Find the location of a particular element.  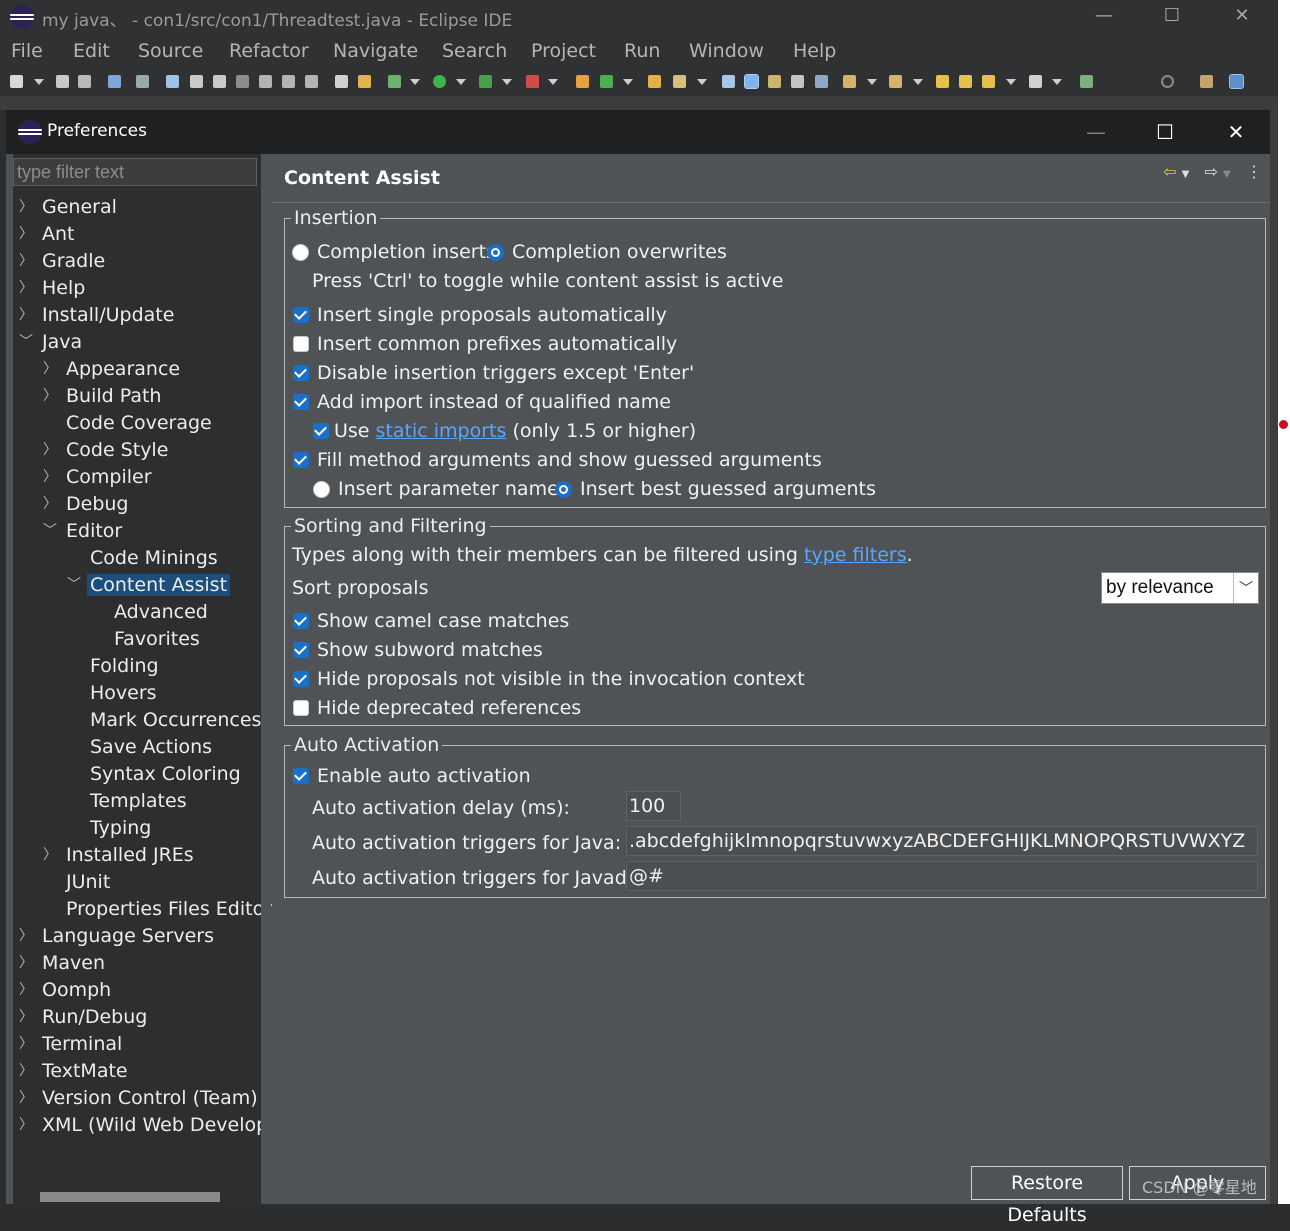

tree-item-compiler: 〉 Compiler is located at coordinates (97, 477).